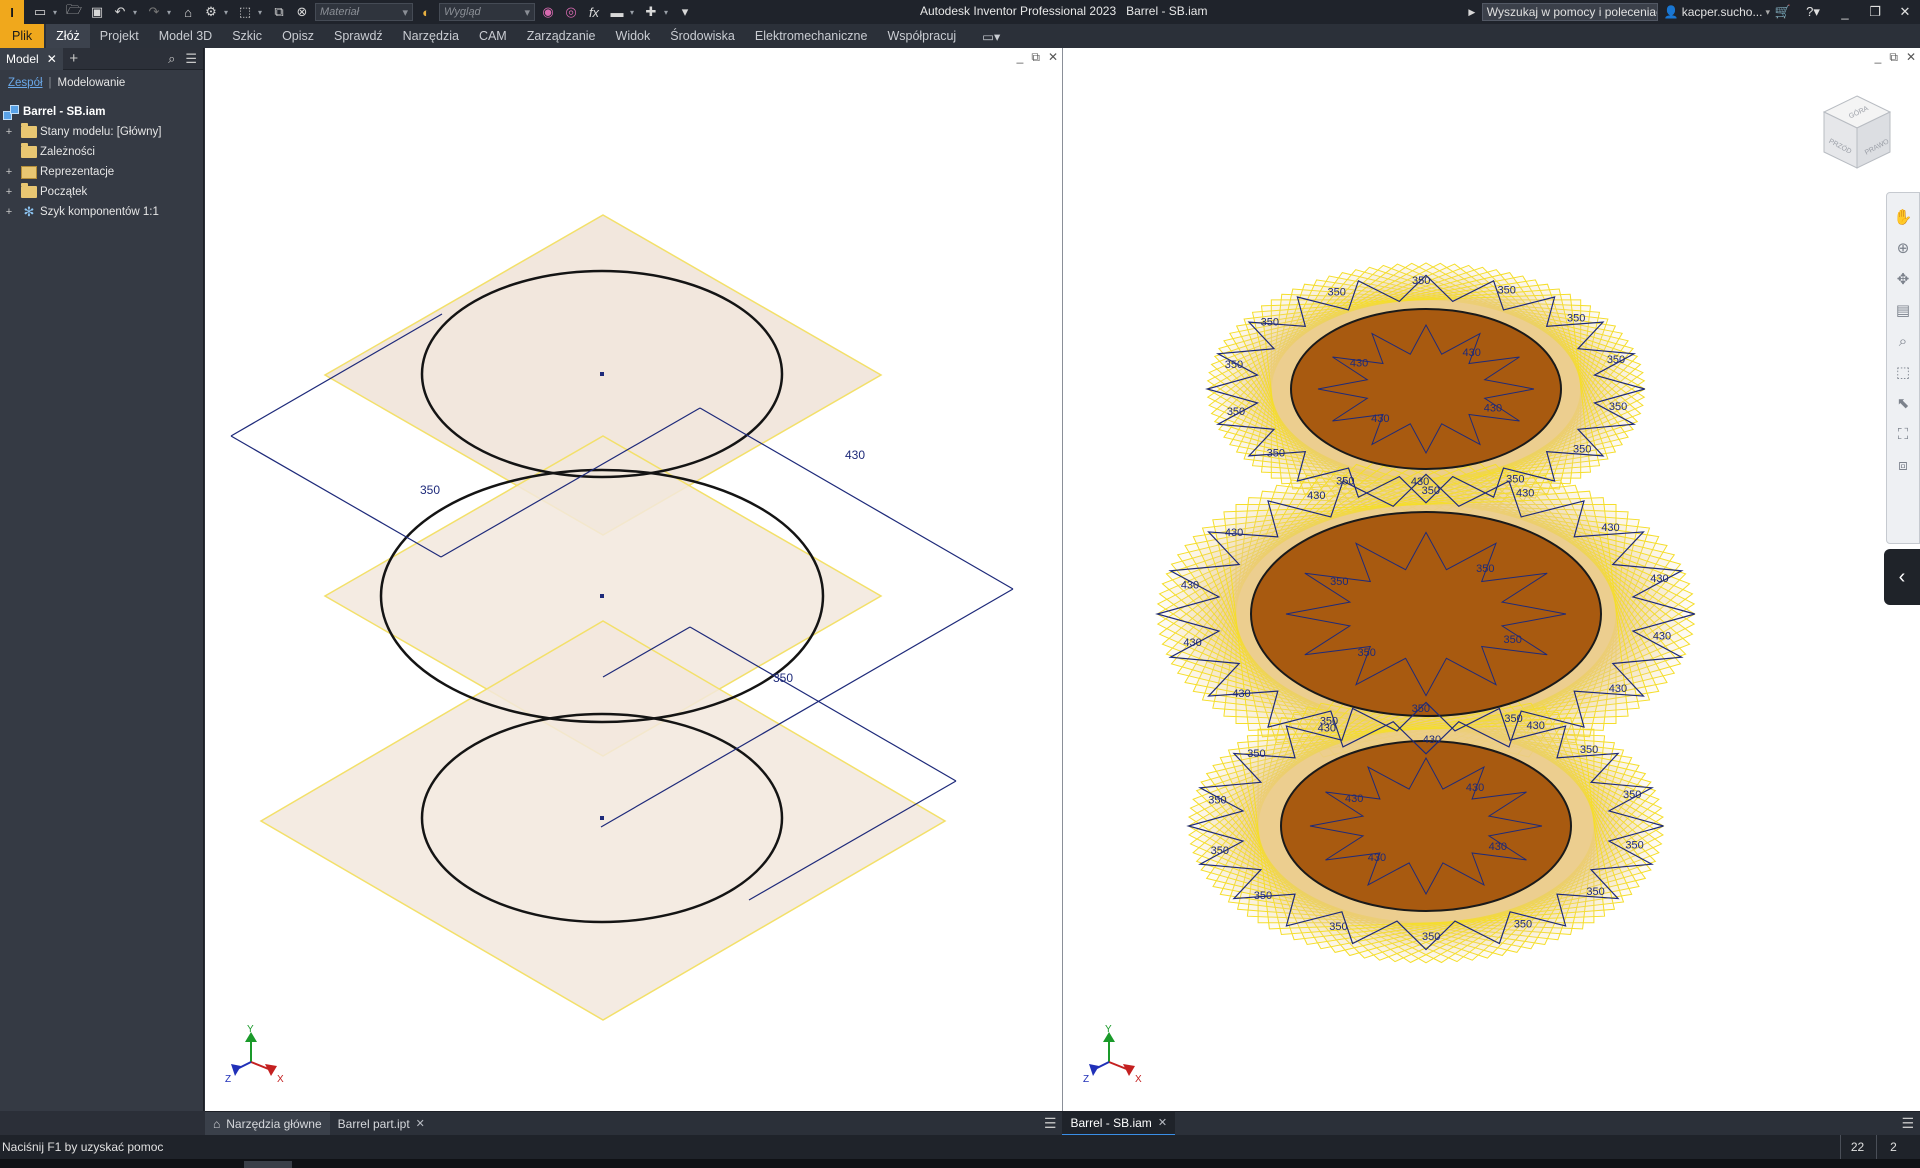 The width and height of the screenshot is (1920, 1168). Describe the element at coordinates (40, 12) in the screenshot. I see `new-file-icon: ▭` at that location.